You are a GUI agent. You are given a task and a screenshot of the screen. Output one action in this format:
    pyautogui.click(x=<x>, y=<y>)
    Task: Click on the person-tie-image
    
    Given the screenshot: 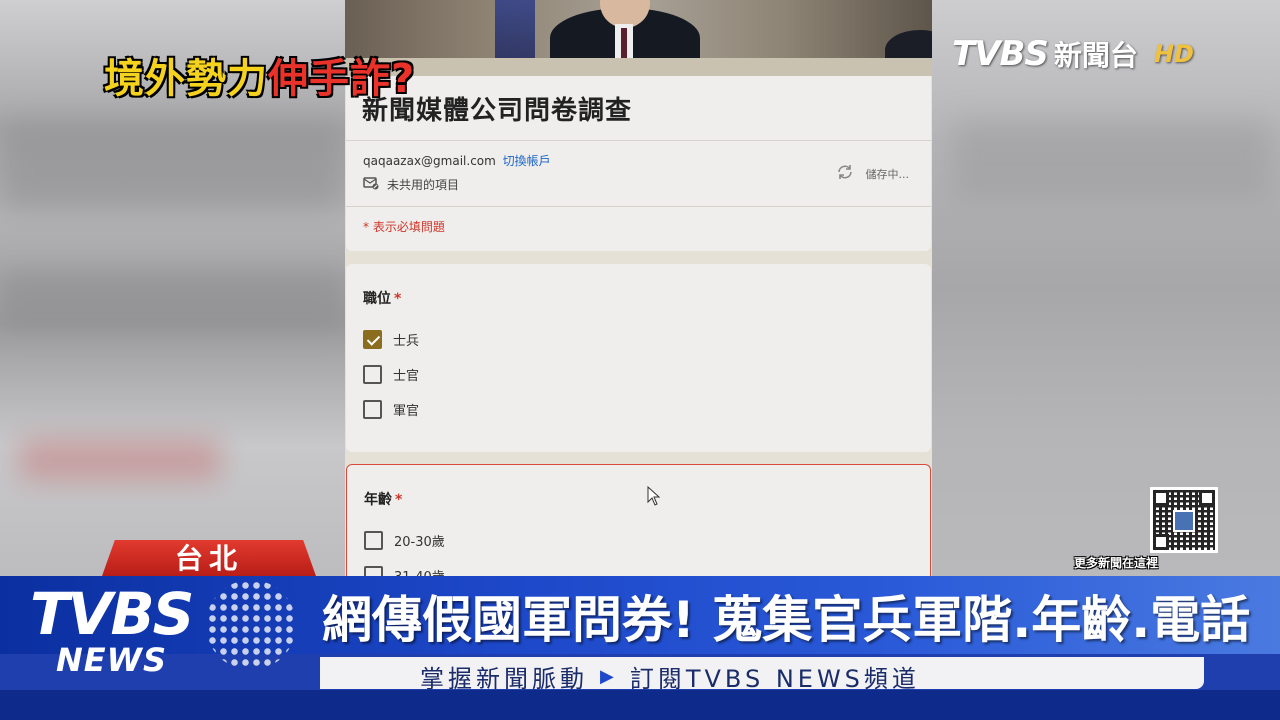 What is the action you would take?
    pyautogui.click(x=624, y=43)
    